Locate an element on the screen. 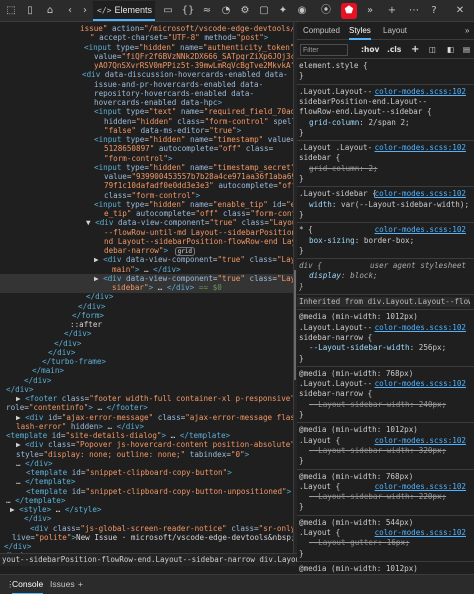 This screenshot has height=594, width=474. chevron-left-icon: ‹ is located at coordinates (70, 11).